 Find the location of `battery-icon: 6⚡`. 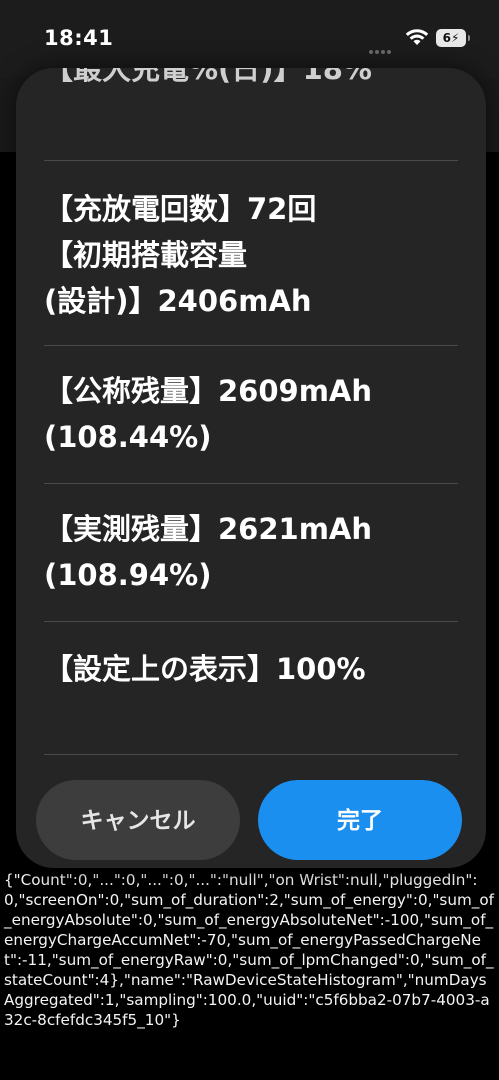

battery-icon: 6⚡ is located at coordinates (453, 38).